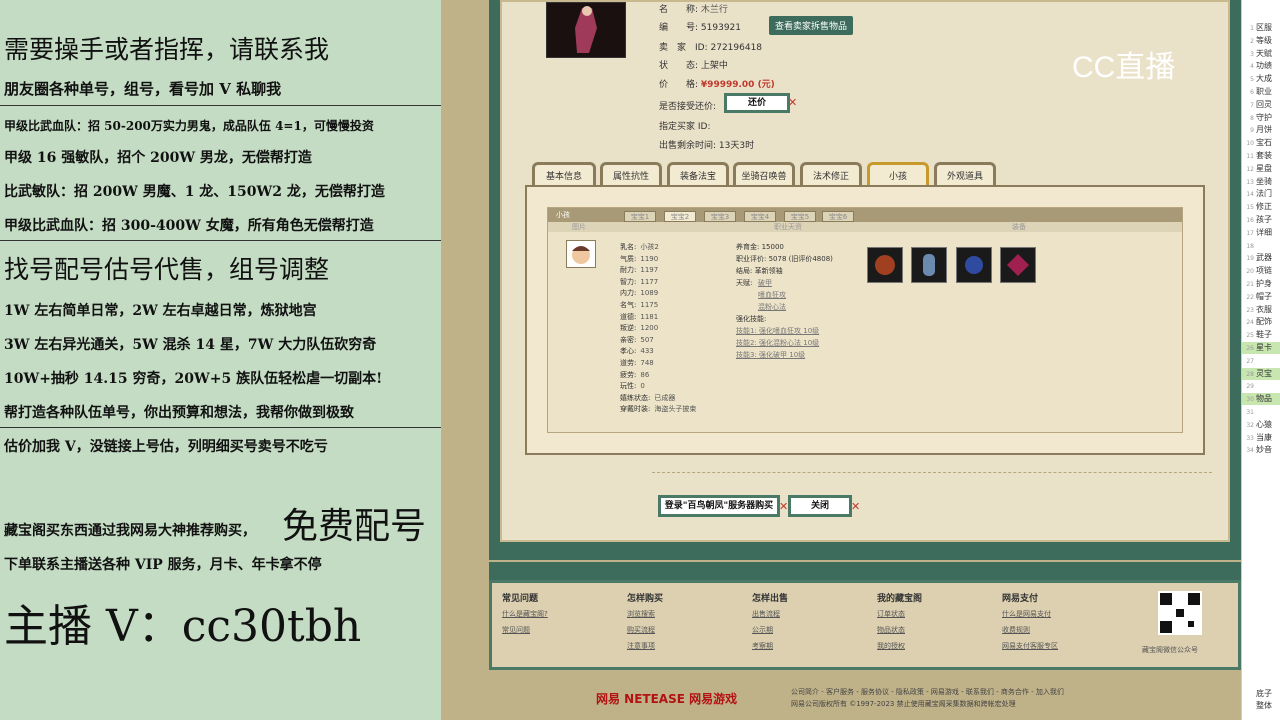  I want to click on col-image: 图片, so click(579, 227).